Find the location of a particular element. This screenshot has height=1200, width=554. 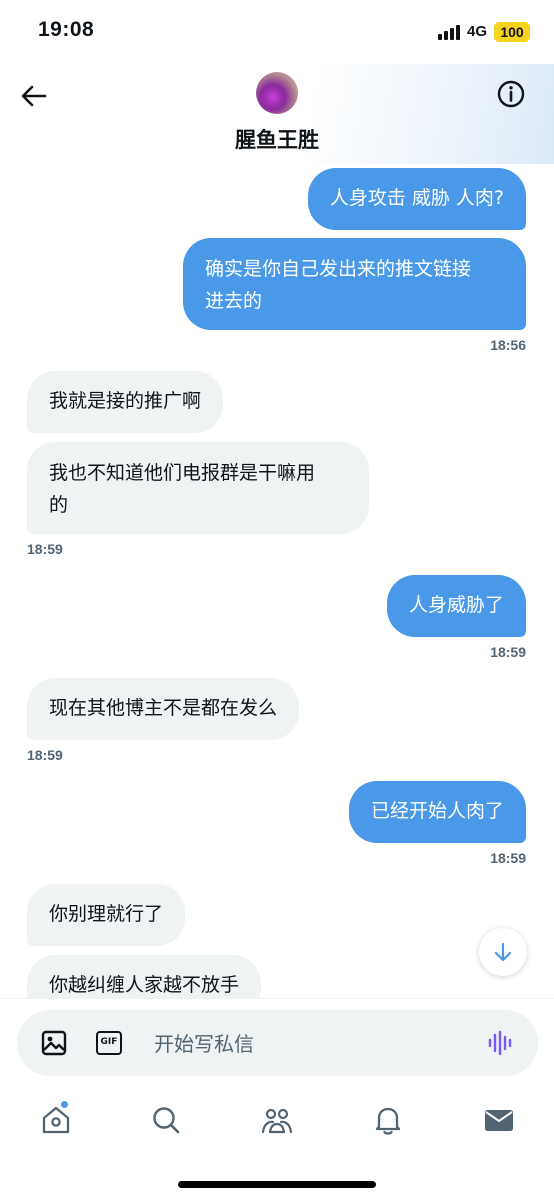

communities-icon is located at coordinates (277, 1121).